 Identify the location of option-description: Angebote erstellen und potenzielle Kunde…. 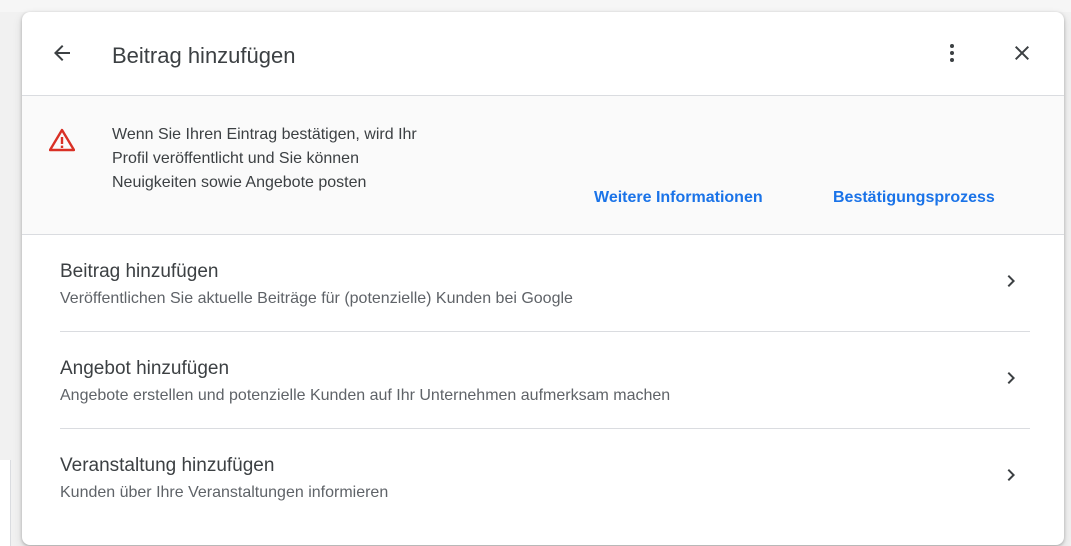
(365, 395).